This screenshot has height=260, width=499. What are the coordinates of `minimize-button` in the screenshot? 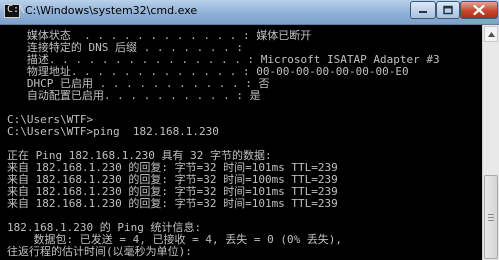 It's located at (423, 10).